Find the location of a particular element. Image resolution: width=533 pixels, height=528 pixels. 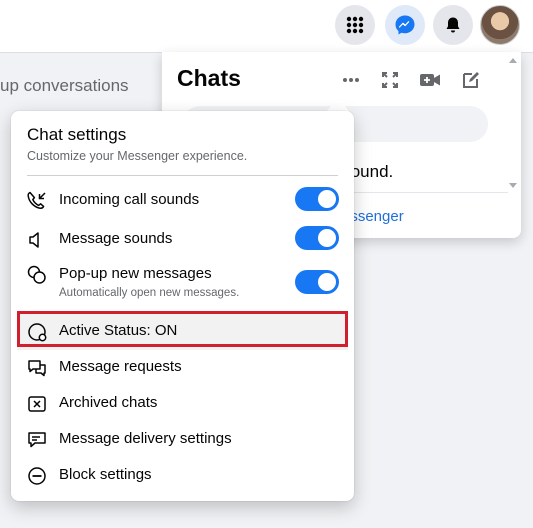

new-room-icon is located at coordinates (430, 80).